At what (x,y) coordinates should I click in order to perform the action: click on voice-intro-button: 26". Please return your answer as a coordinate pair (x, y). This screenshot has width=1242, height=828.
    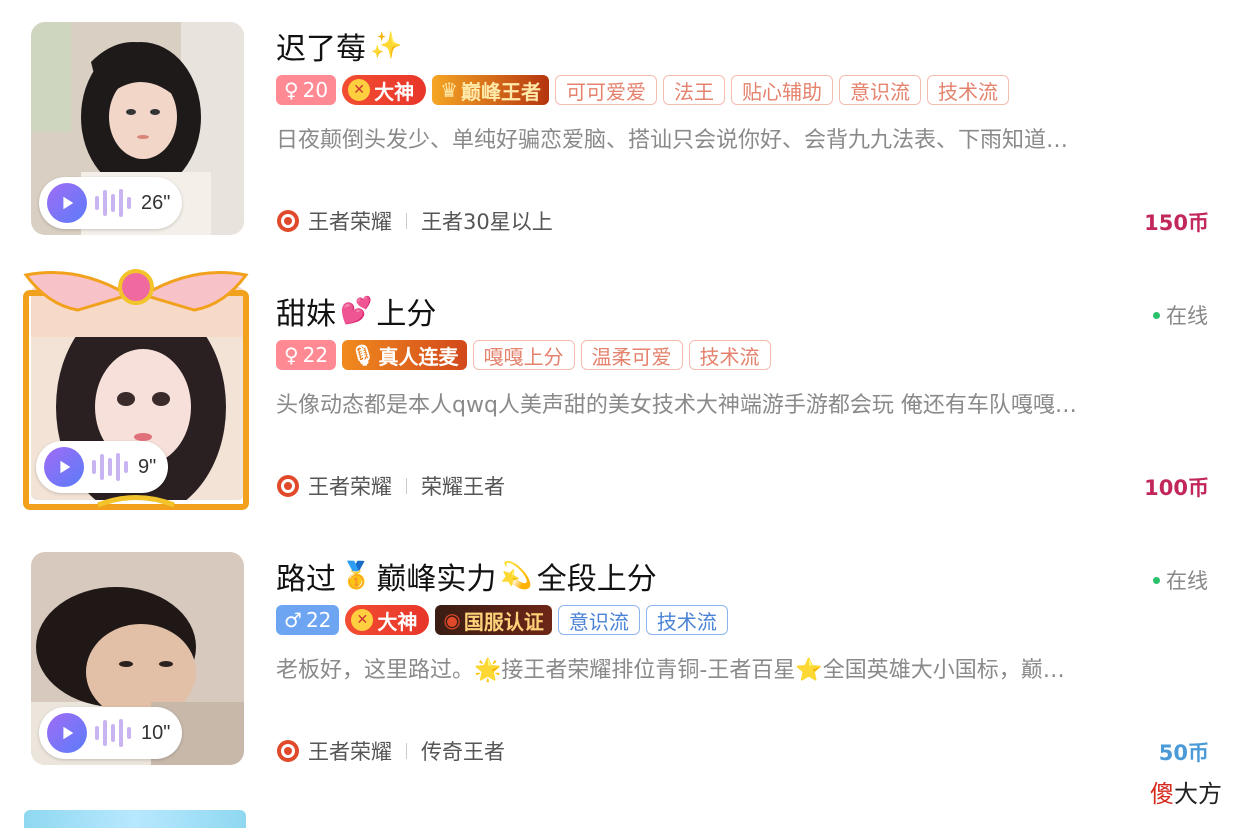
    Looking at the image, I should click on (111, 203).